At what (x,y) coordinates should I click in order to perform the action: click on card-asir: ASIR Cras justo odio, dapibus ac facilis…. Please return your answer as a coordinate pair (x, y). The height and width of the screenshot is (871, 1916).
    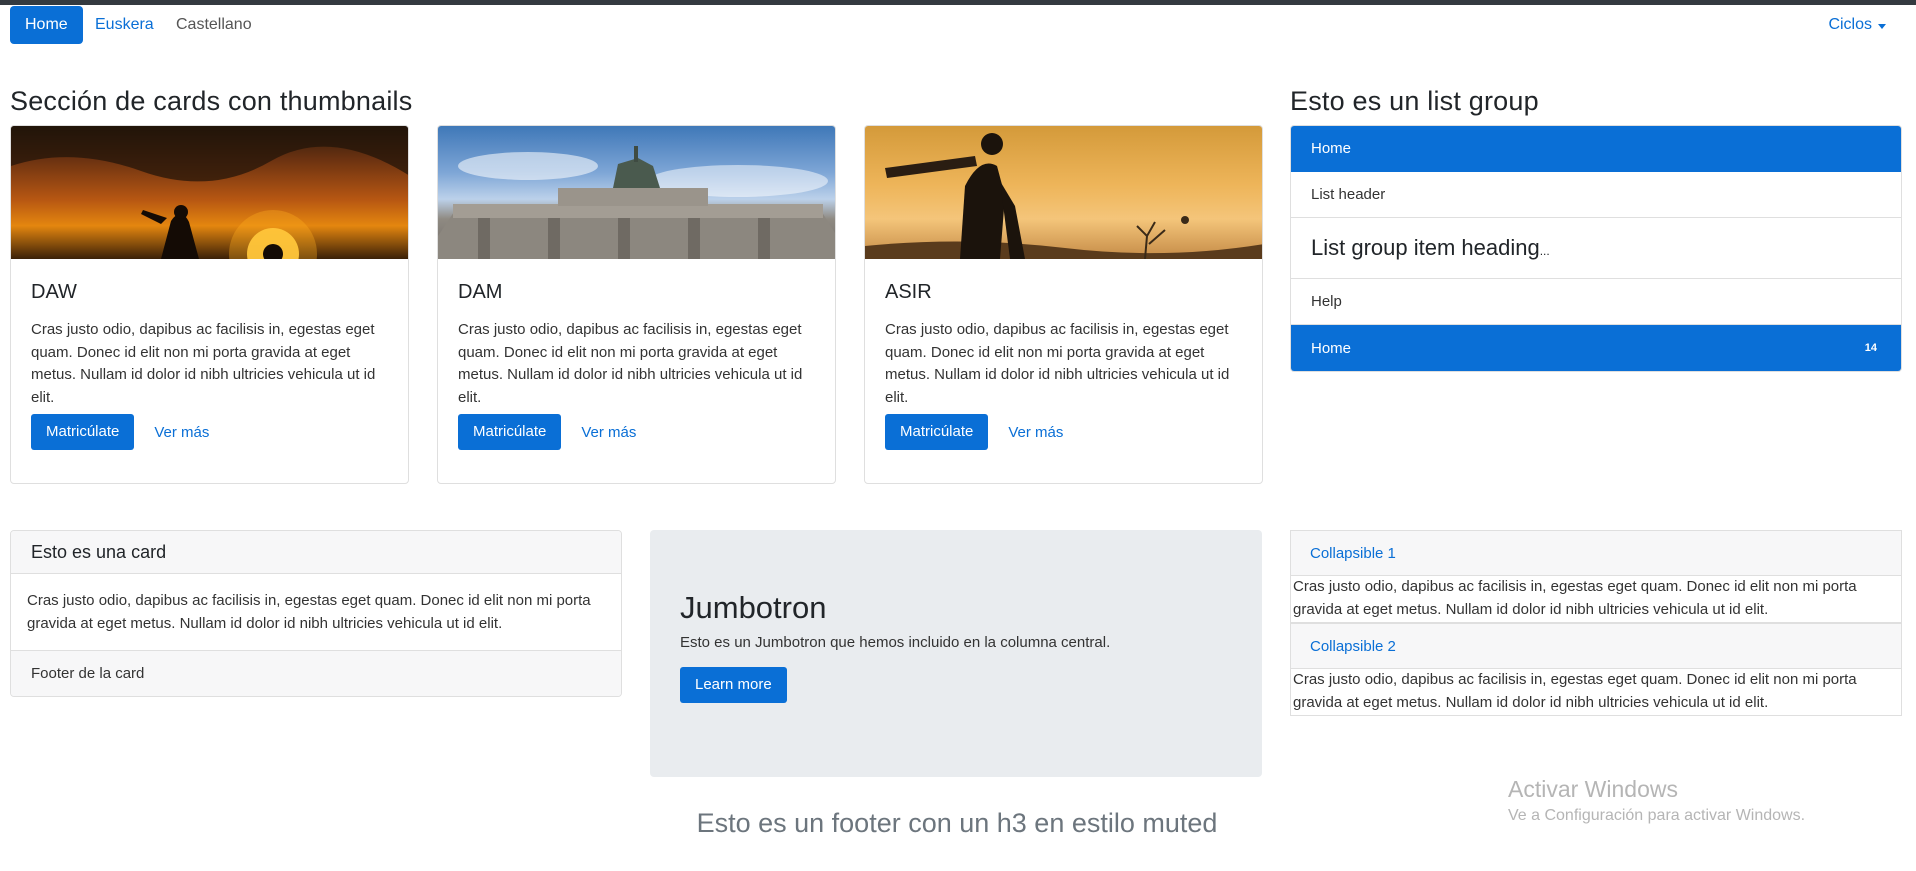
    Looking at the image, I should click on (1063, 304).